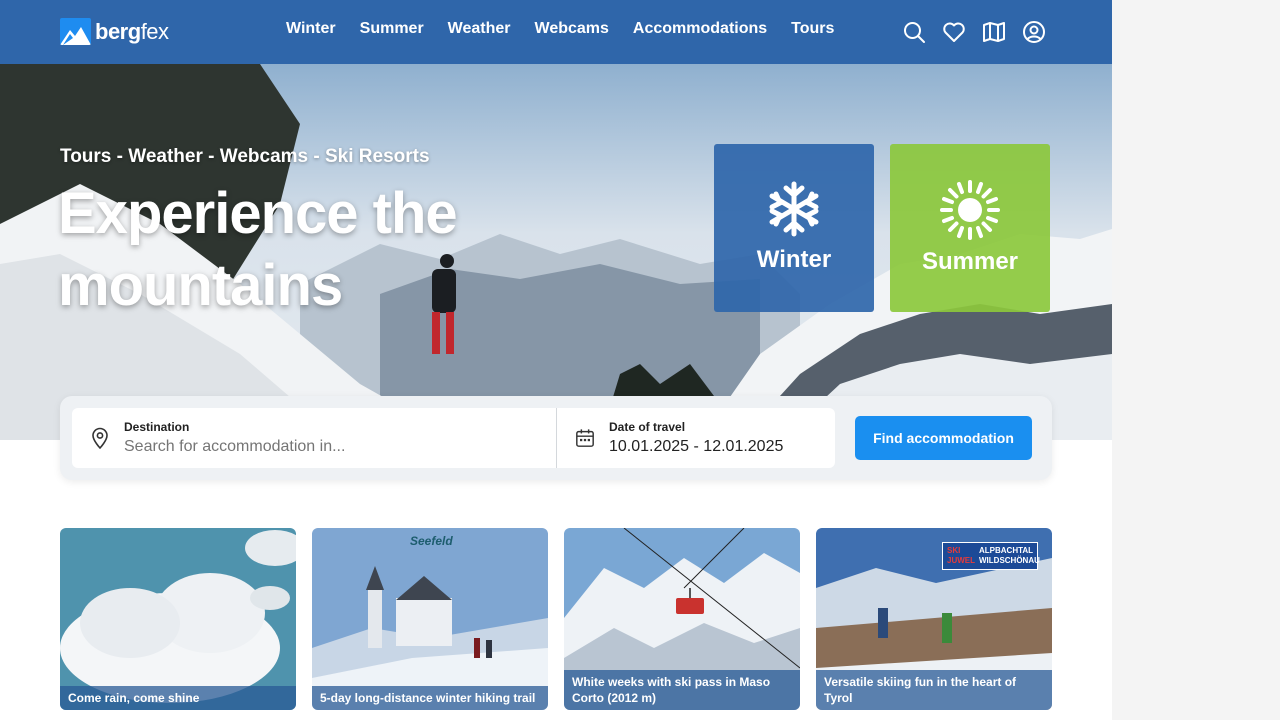  What do you see at coordinates (258, 249) in the screenshot?
I see `hero-title: Experience the mountains` at bounding box center [258, 249].